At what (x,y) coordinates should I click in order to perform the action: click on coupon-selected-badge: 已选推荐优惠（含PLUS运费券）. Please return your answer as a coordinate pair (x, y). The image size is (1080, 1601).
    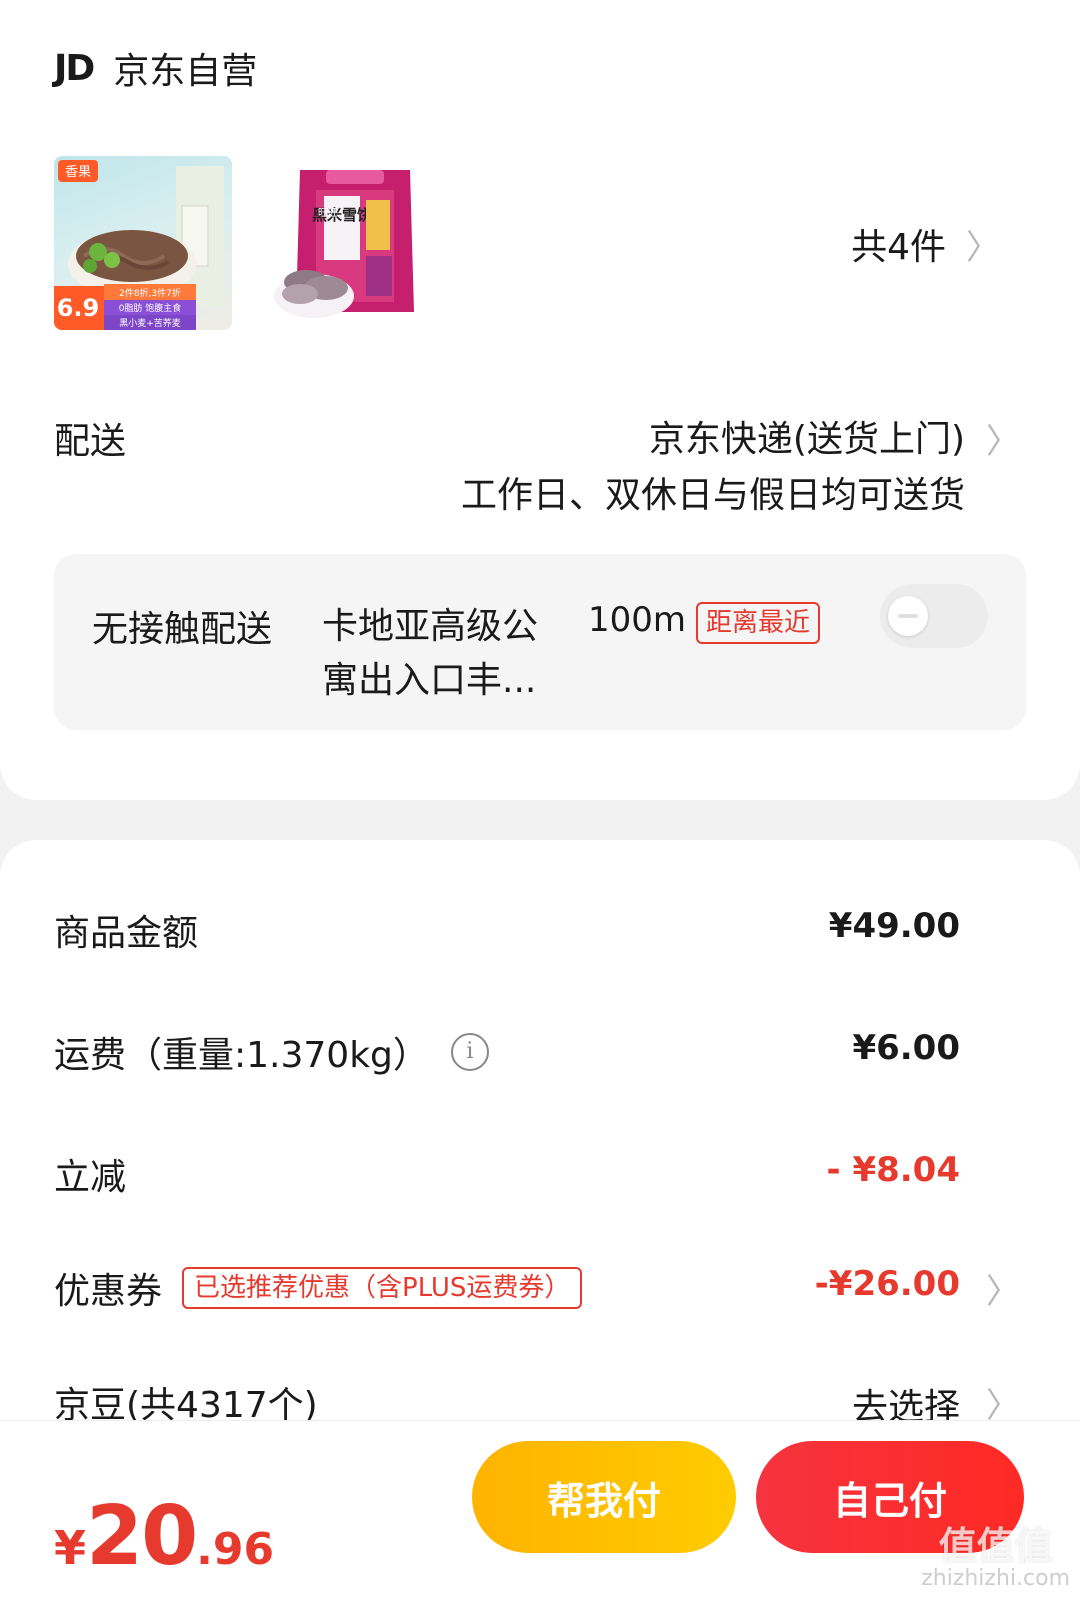
    Looking at the image, I should click on (382, 1288).